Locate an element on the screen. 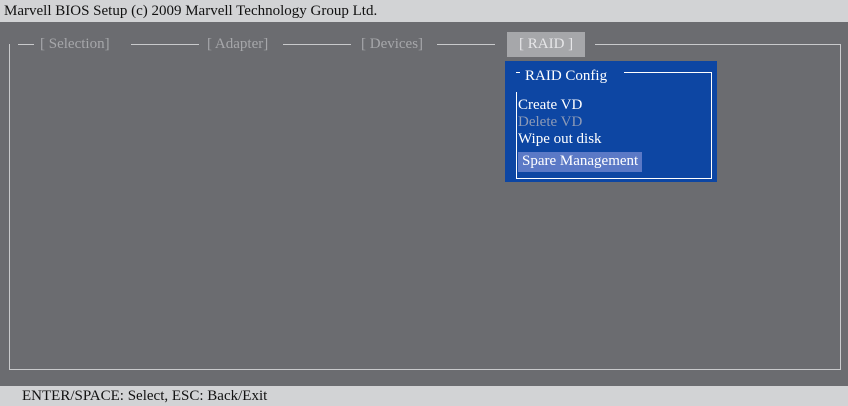 The height and width of the screenshot is (406, 848). status-bar: ENTER/SPACE: Select, ESC: Back/Exit is located at coordinates (424, 396).